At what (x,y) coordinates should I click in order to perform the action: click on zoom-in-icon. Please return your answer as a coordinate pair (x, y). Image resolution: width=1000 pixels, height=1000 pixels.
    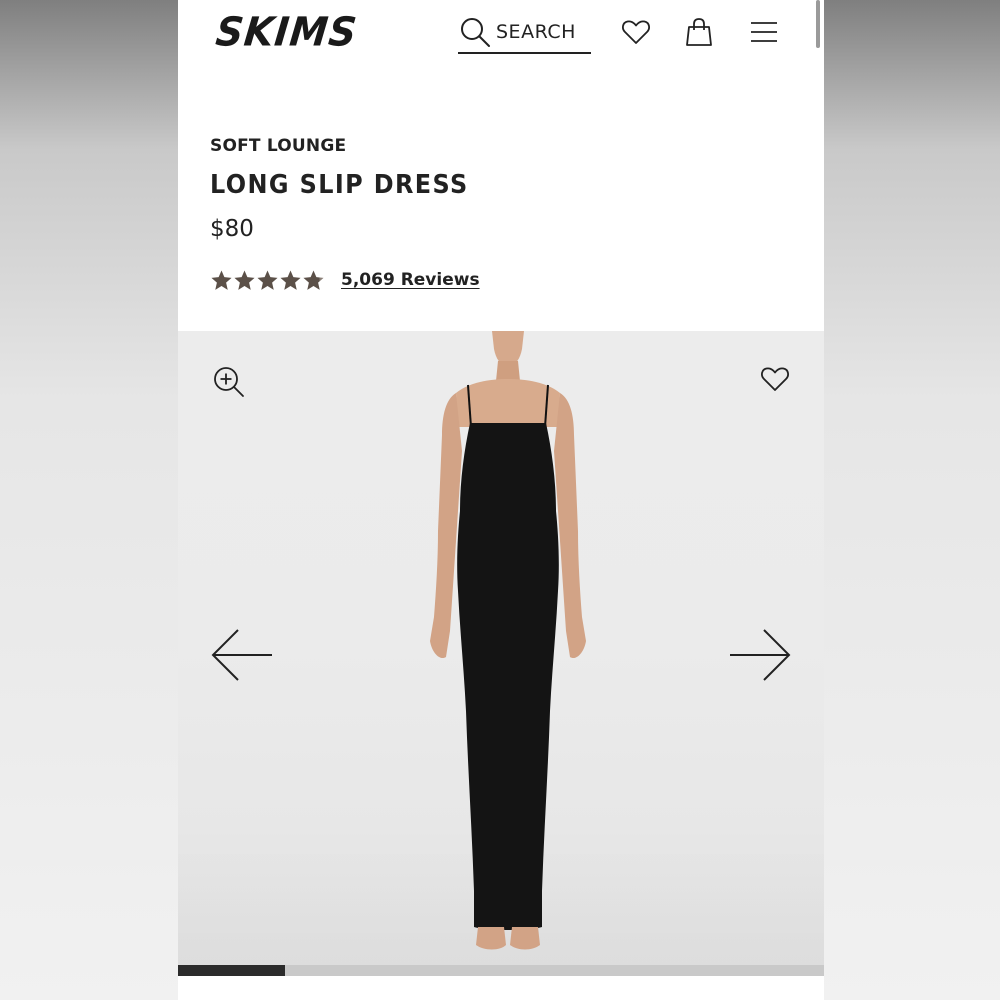
    Looking at the image, I should click on (229, 382).